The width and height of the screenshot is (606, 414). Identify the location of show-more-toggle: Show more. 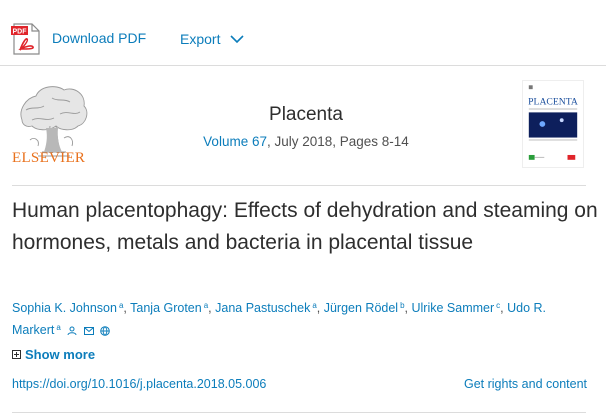
(53, 354).